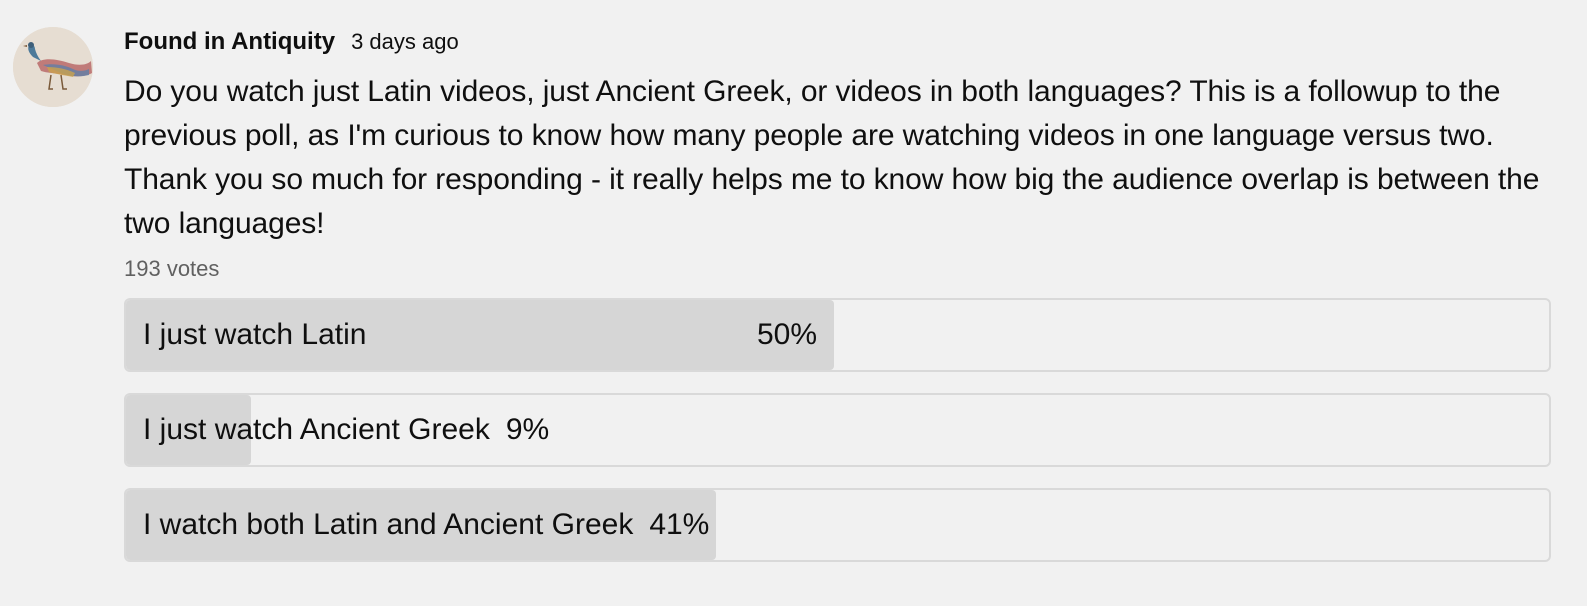  What do you see at coordinates (255, 334) in the screenshot?
I see `poll-option-label: I just watch Latin` at bounding box center [255, 334].